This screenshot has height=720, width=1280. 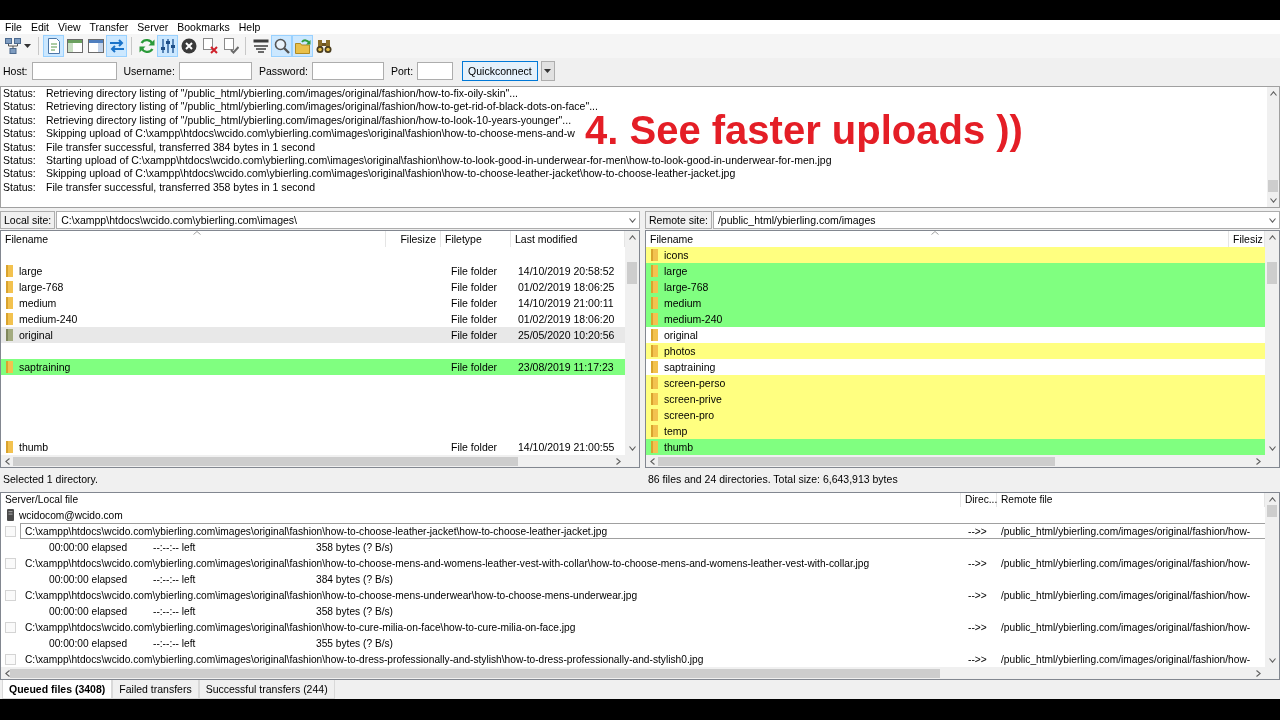 What do you see at coordinates (977, 531) in the screenshot?
I see `direction-arrow: -->>` at bounding box center [977, 531].